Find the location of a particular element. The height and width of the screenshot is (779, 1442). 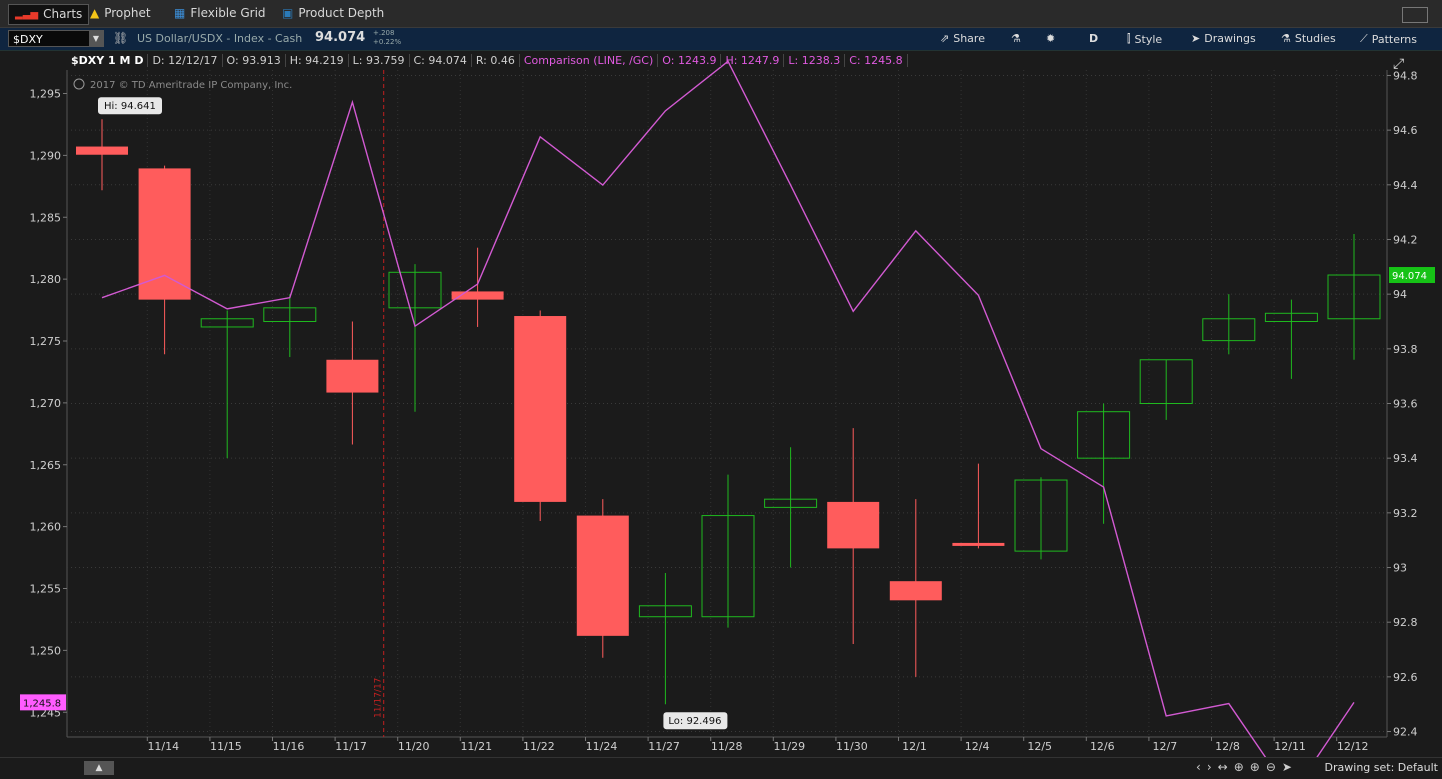

comparison-label: Comparison (LINE, /GC) is located at coordinates (589, 60).